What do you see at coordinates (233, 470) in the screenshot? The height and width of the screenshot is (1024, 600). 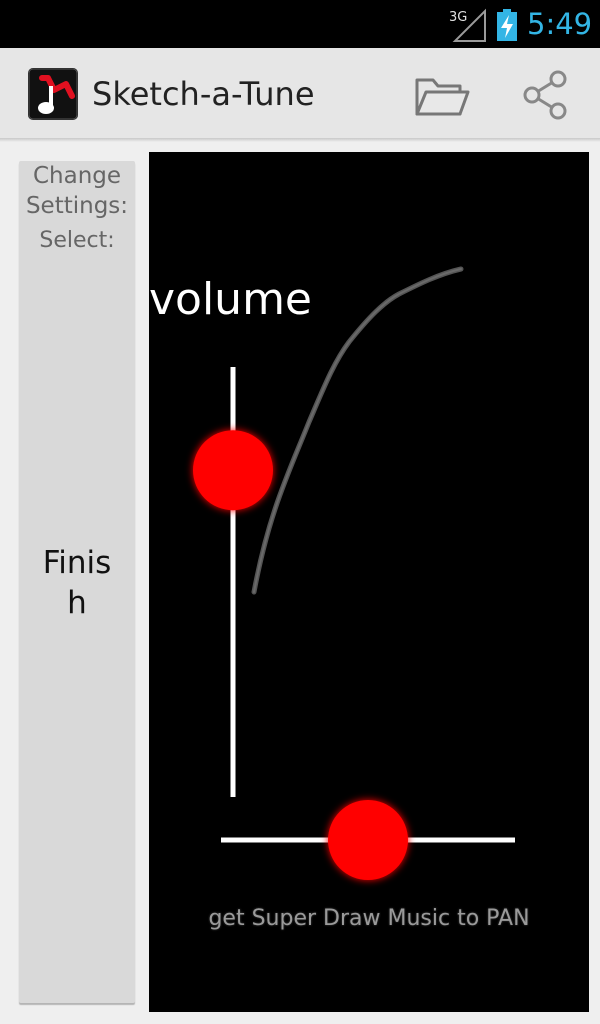 I see `vertical-slider-knob` at bounding box center [233, 470].